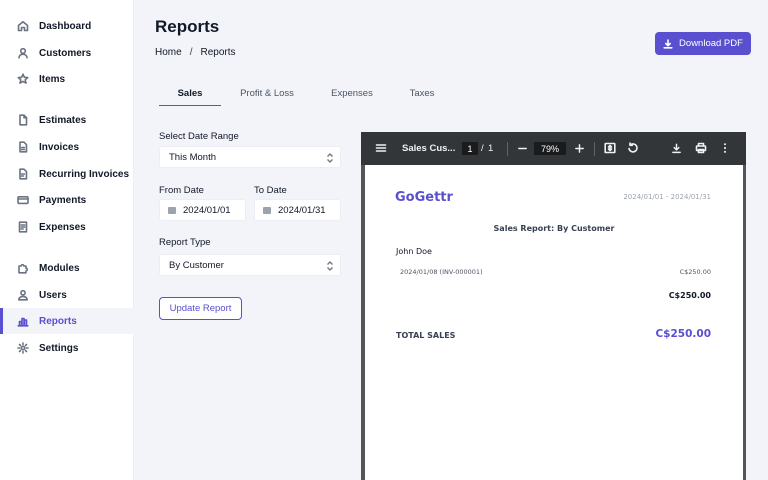  Describe the element at coordinates (181, 190) in the screenshot. I see `from-date-label: From Date` at that location.